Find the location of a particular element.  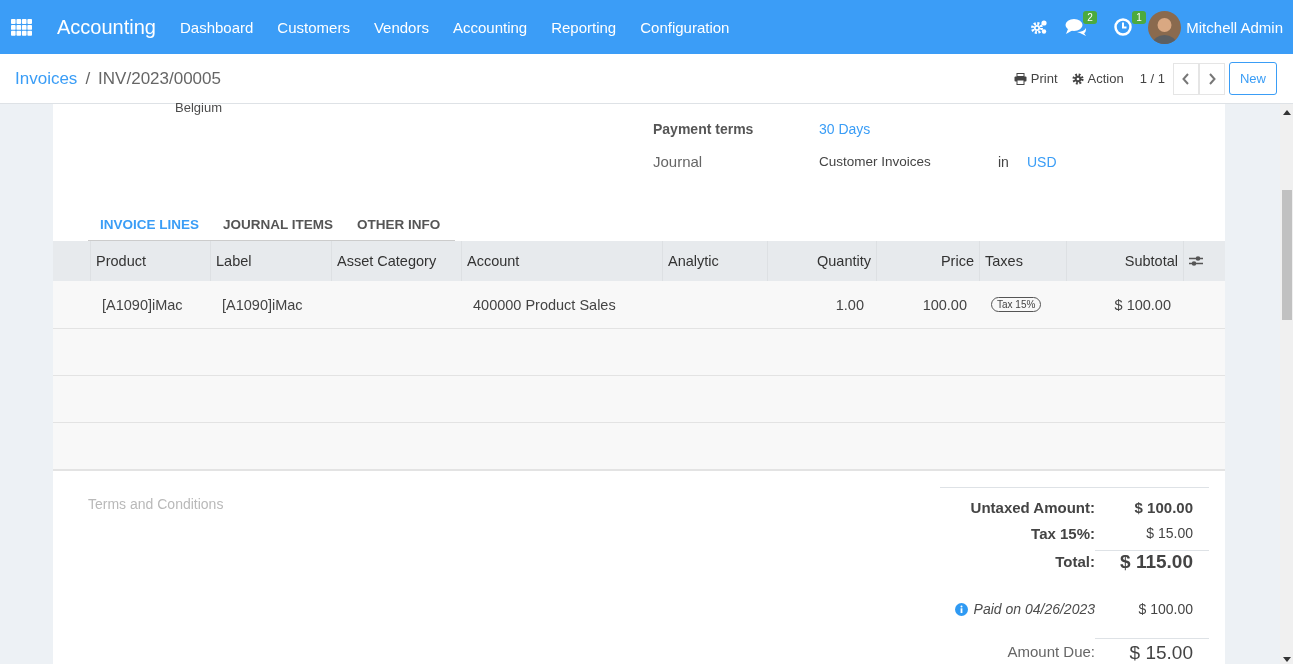

optional-columns-icon is located at coordinates (1196, 261).